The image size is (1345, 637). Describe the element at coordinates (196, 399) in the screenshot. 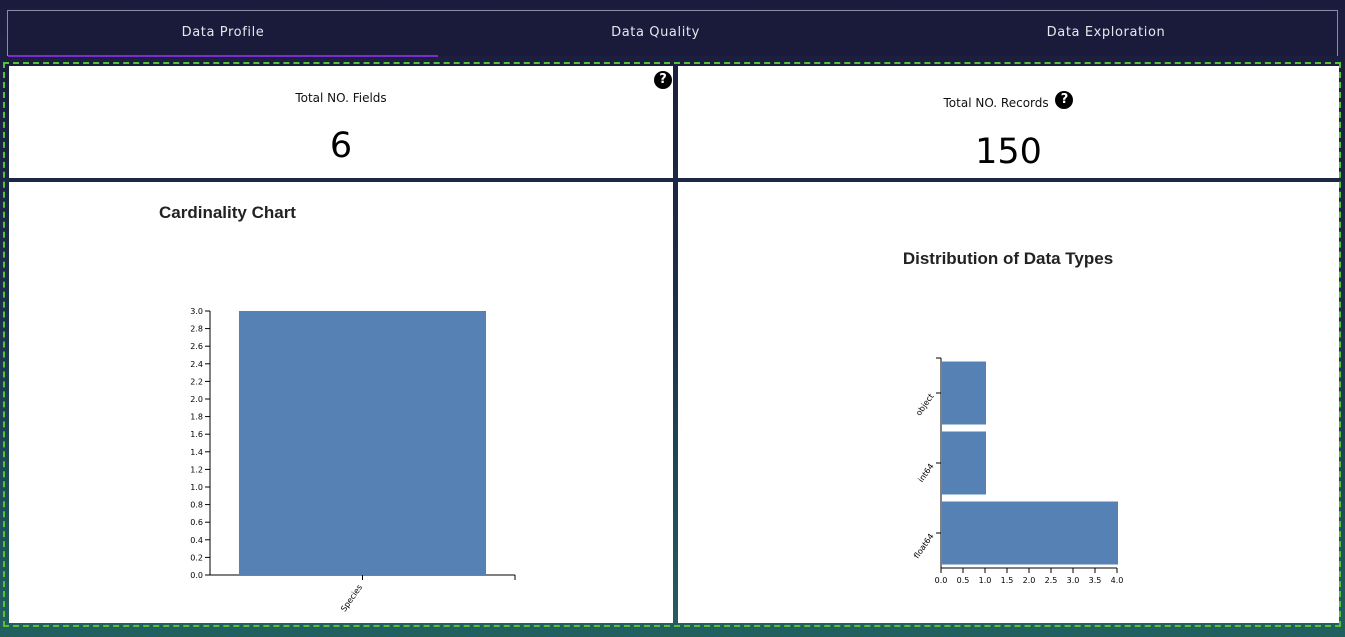

I see `y-tick-label: 2.0` at that location.